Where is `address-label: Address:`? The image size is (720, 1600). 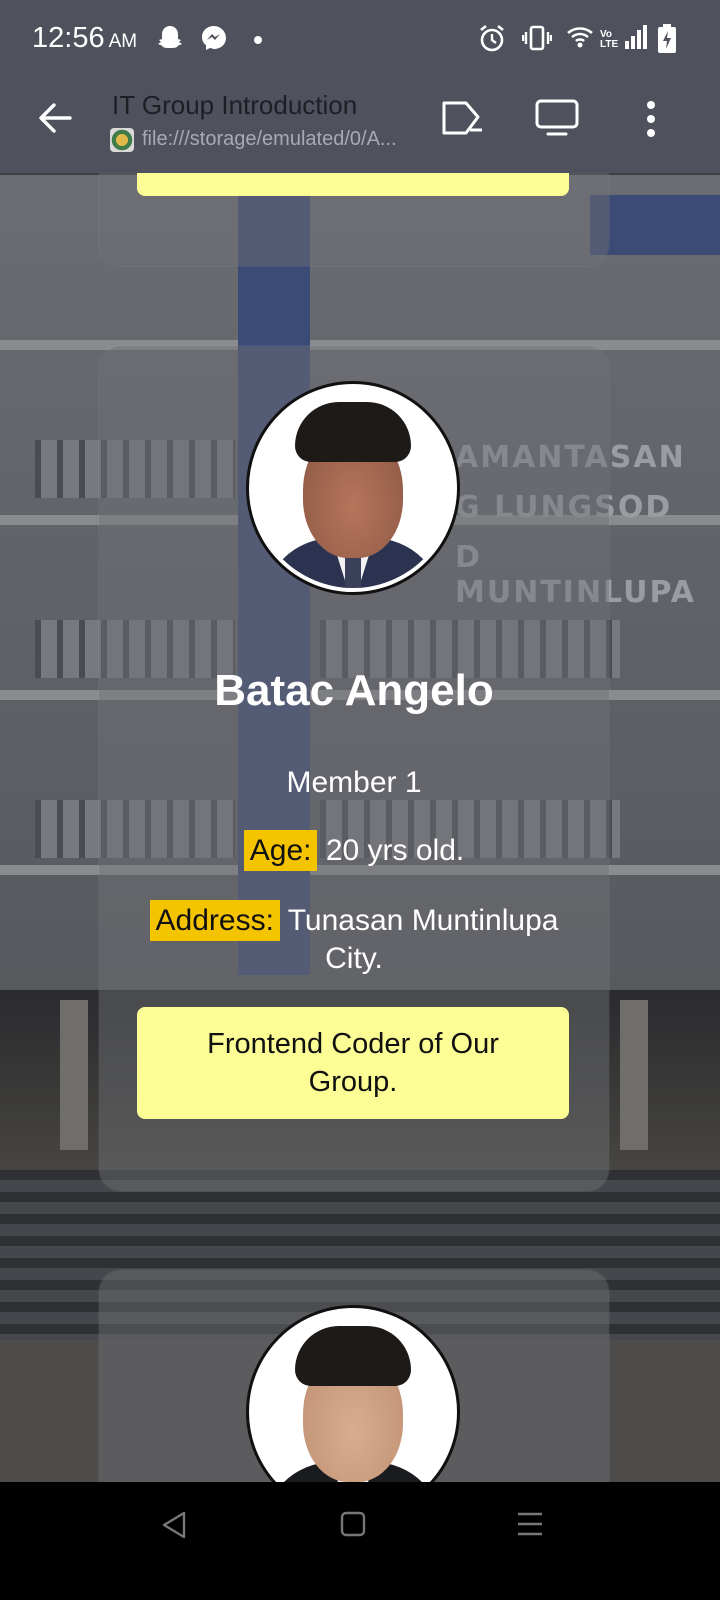
address-label: Address: is located at coordinates (214, 920).